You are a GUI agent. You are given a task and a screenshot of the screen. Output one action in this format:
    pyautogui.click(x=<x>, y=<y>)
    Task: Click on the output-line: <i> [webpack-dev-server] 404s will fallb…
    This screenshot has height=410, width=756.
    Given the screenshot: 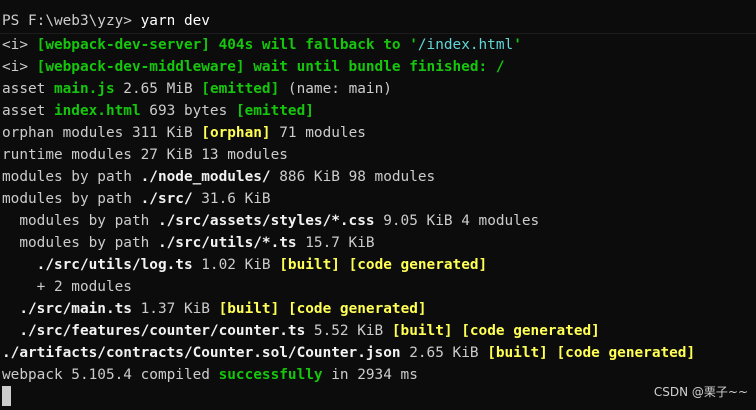 What is the action you would take?
    pyautogui.click(x=378, y=45)
    